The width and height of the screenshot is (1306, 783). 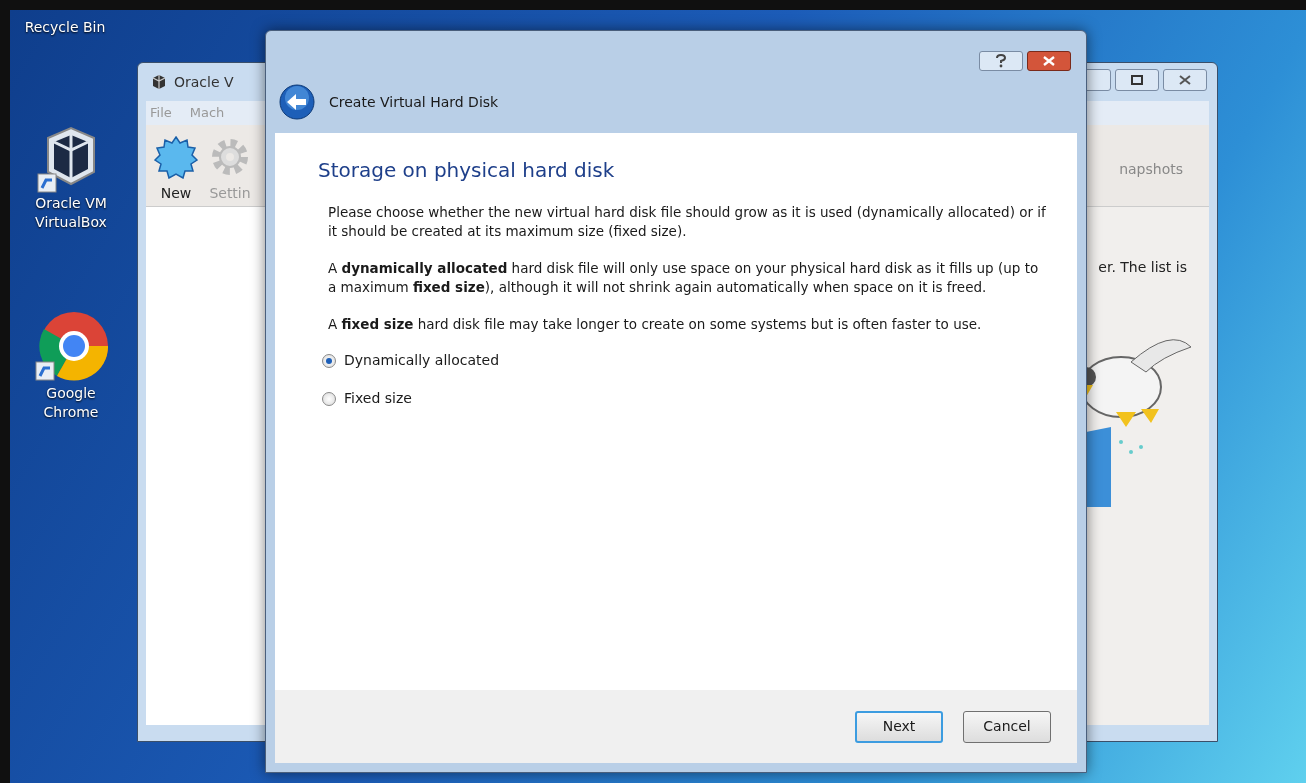 I want to click on paragraph: A fixed size hard disk file may take longer to create on some systems but is often faster to use., so click(x=655, y=324).